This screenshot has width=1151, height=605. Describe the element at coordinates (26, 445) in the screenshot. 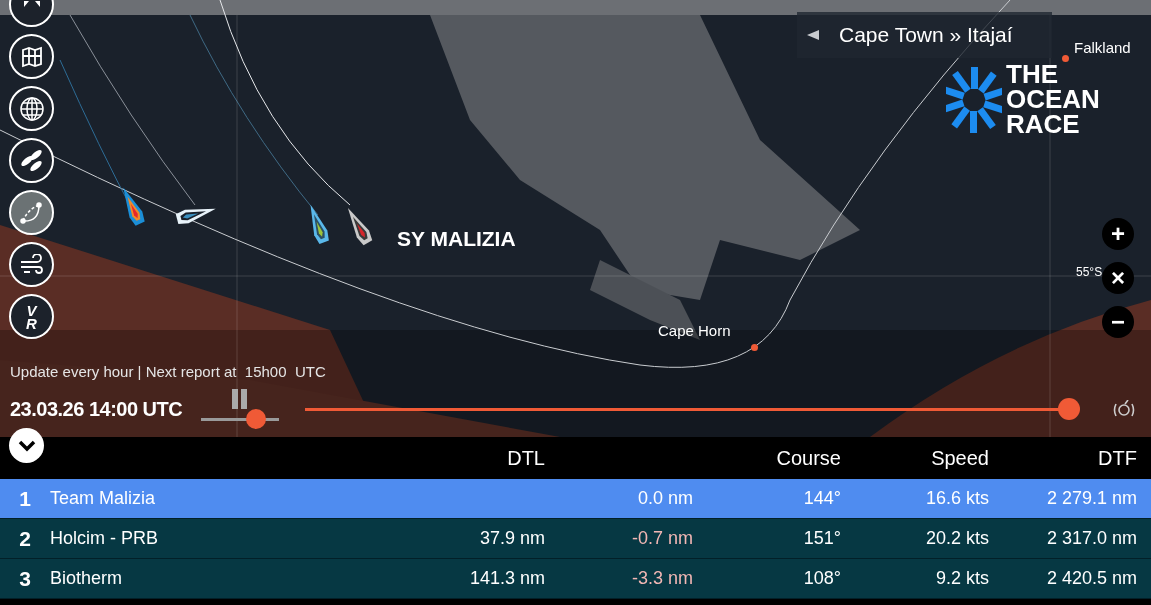

I see `chevron-down-icon` at that location.